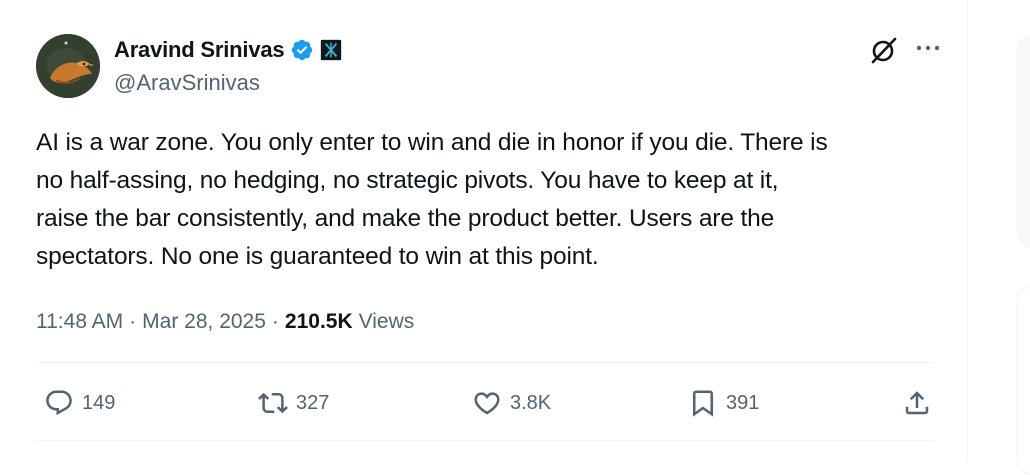 This screenshot has width=1030, height=475. What do you see at coordinates (723, 403) in the screenshot?
I see `bookmark-button: 391` at bounding box center [723, 403].